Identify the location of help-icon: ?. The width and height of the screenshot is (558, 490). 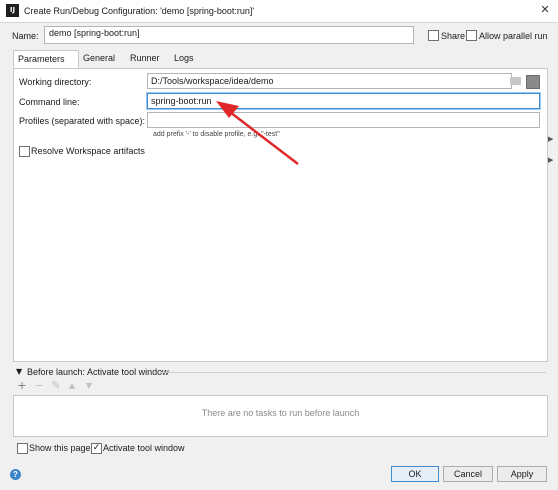
(15, 474).